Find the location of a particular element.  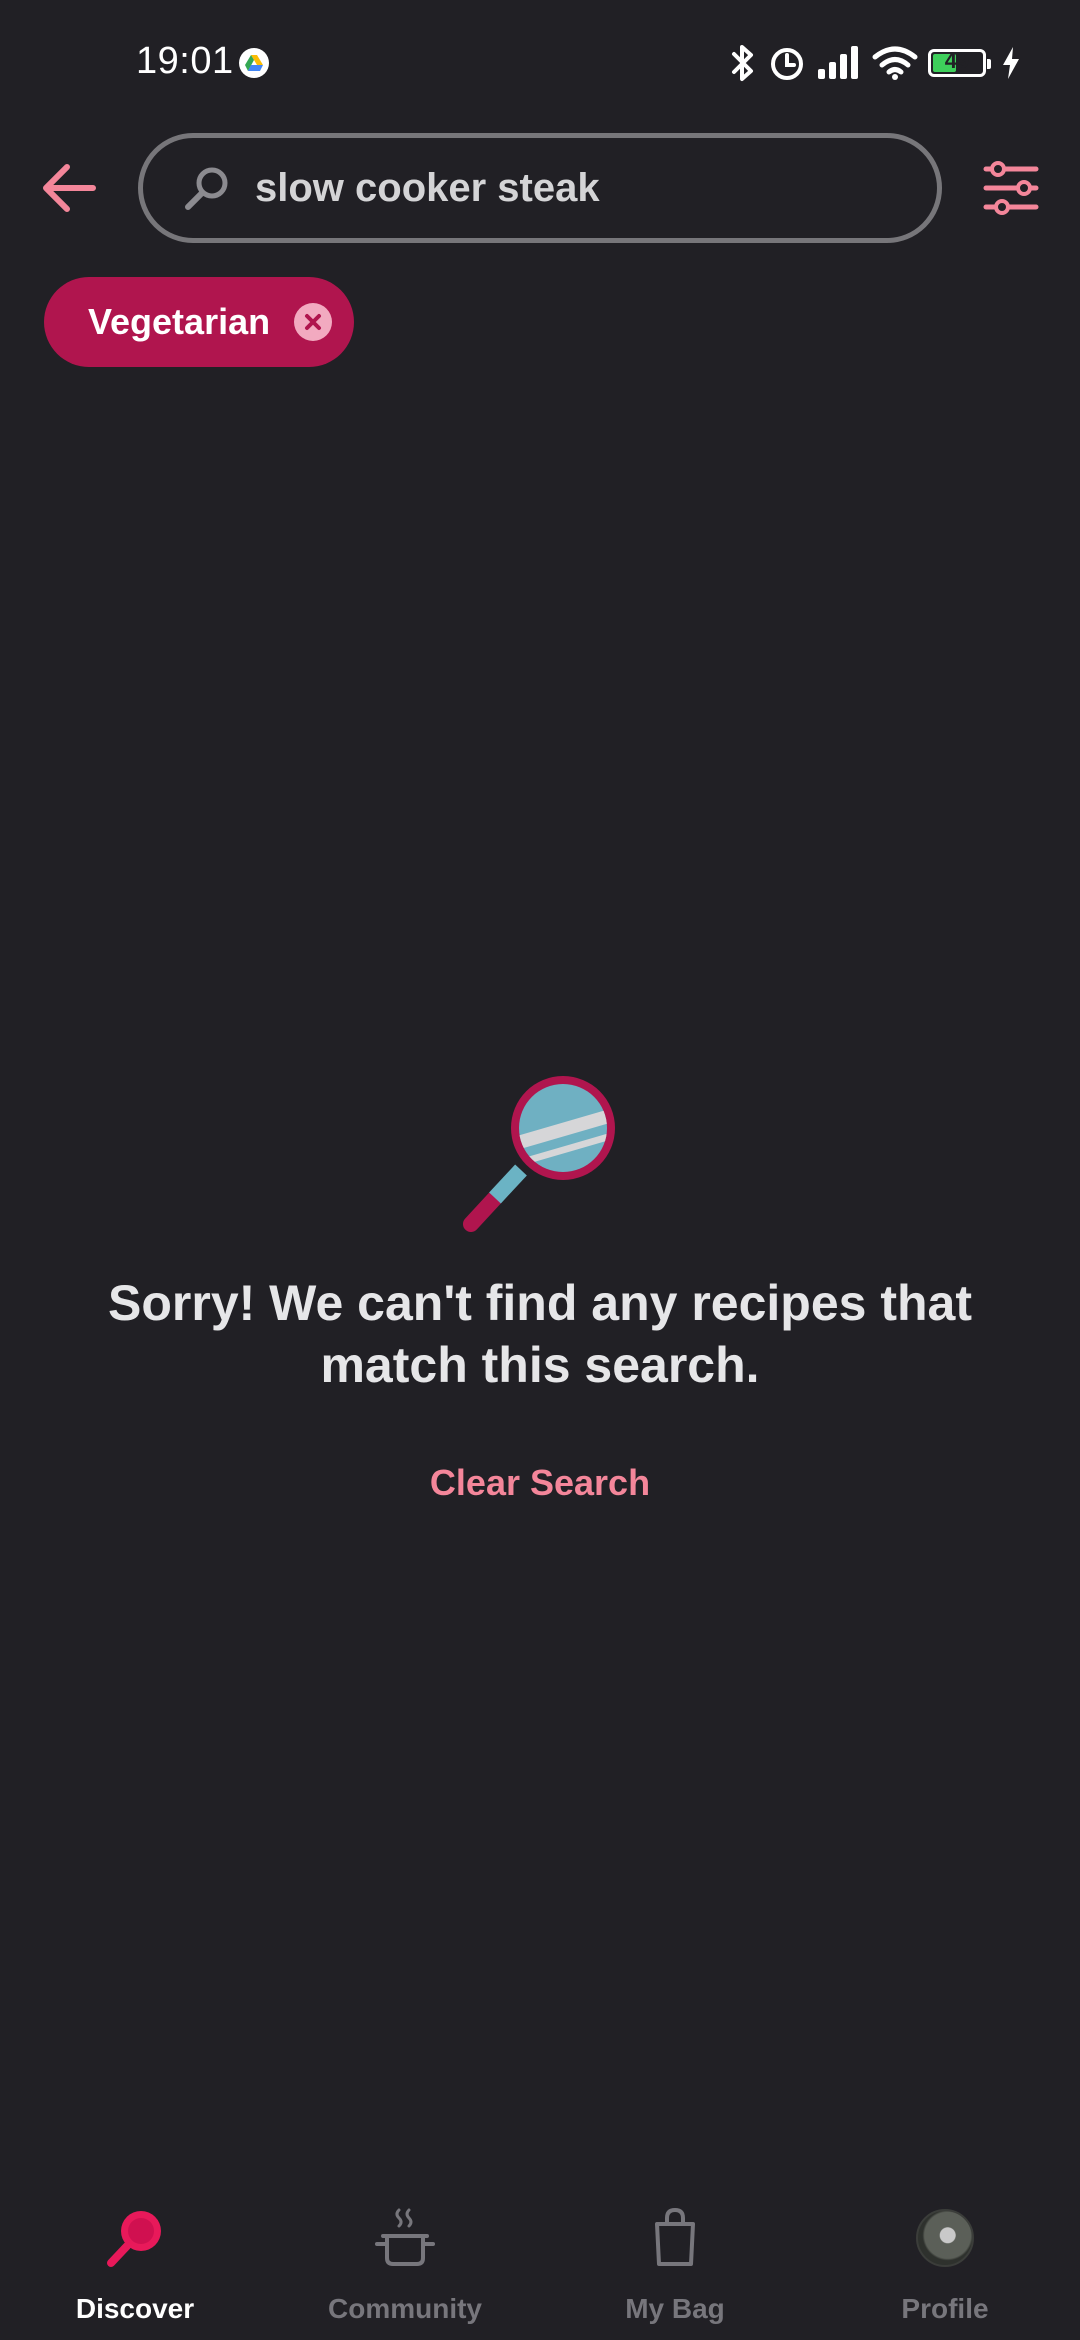

filter-chip-label: Vegetarian is located at coordinates (179, 321).